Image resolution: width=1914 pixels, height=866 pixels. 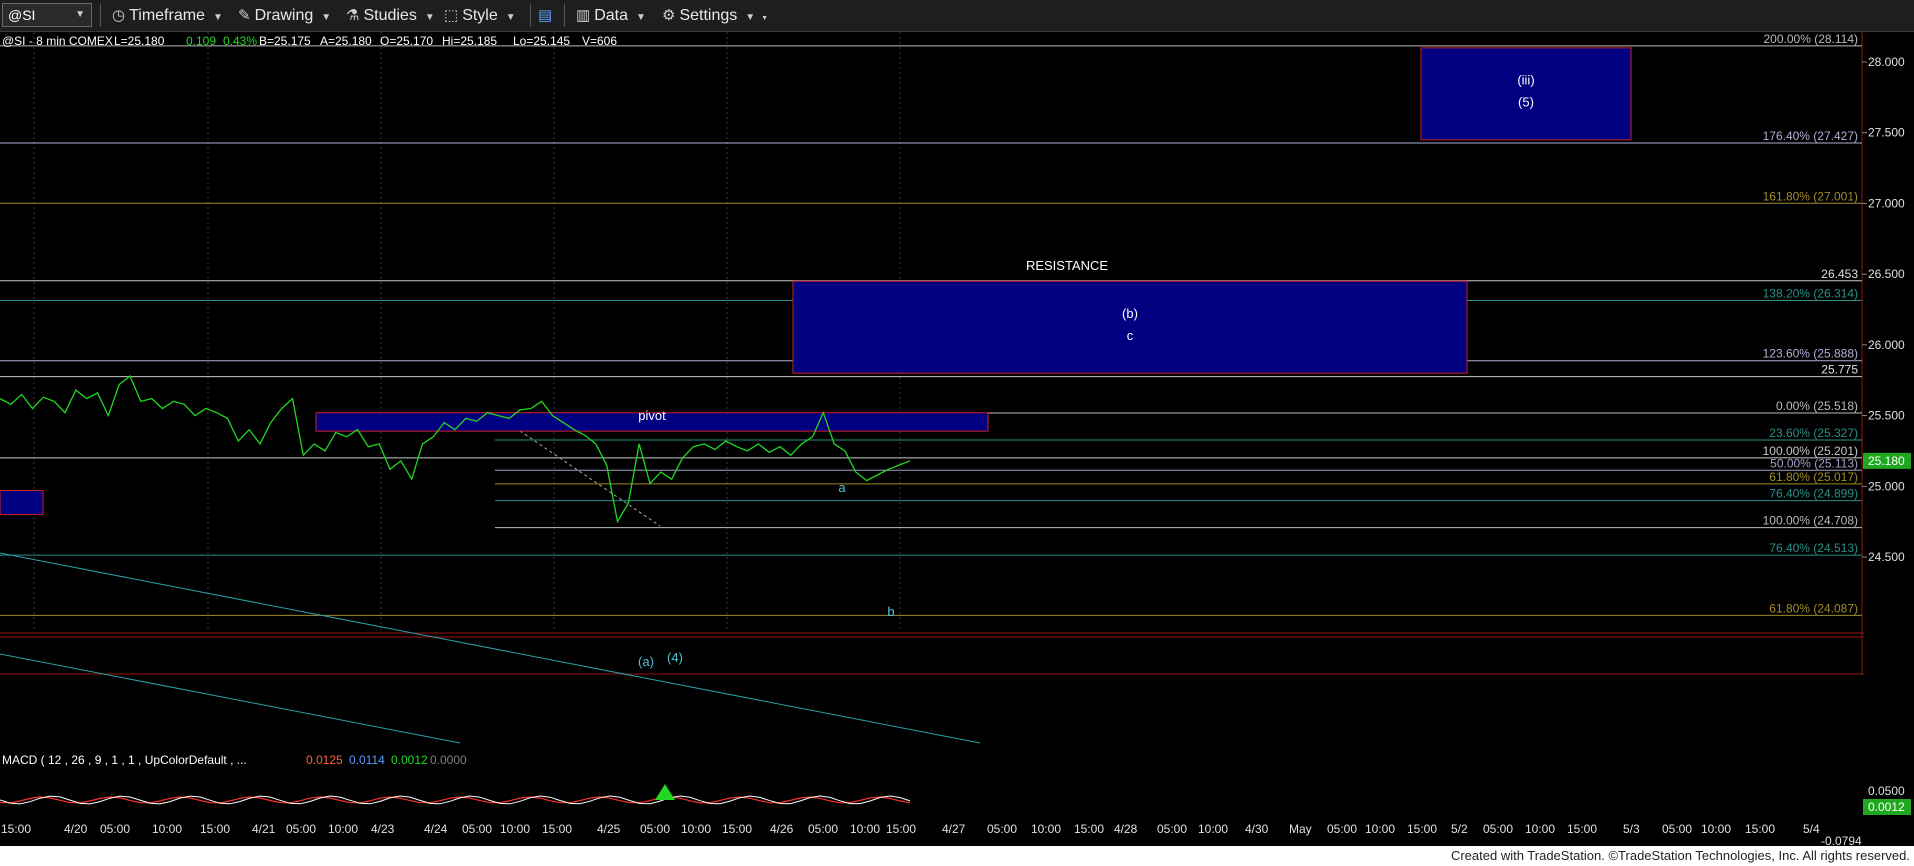 I want to click on chevron-down-small-icon: ▼, so click(x=765, y=18).